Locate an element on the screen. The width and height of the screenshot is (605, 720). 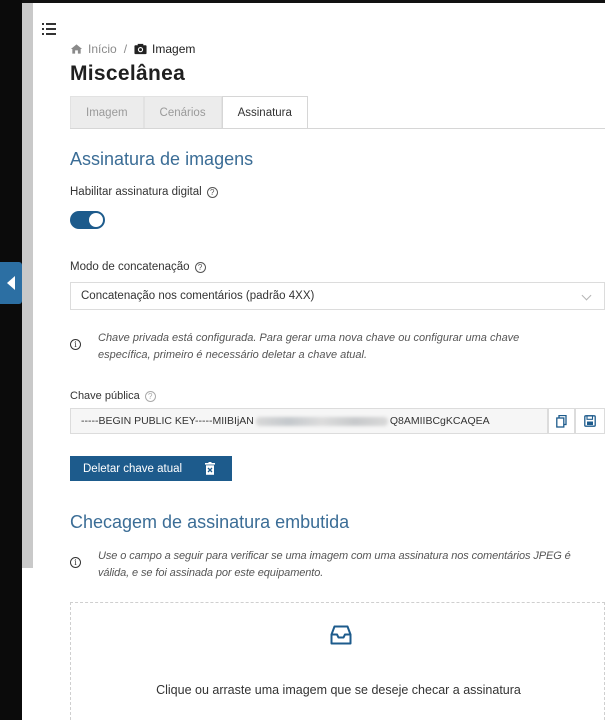
public-key-end: Q8AMIIBCgKCAQEA is located at coordinates (439, 421).